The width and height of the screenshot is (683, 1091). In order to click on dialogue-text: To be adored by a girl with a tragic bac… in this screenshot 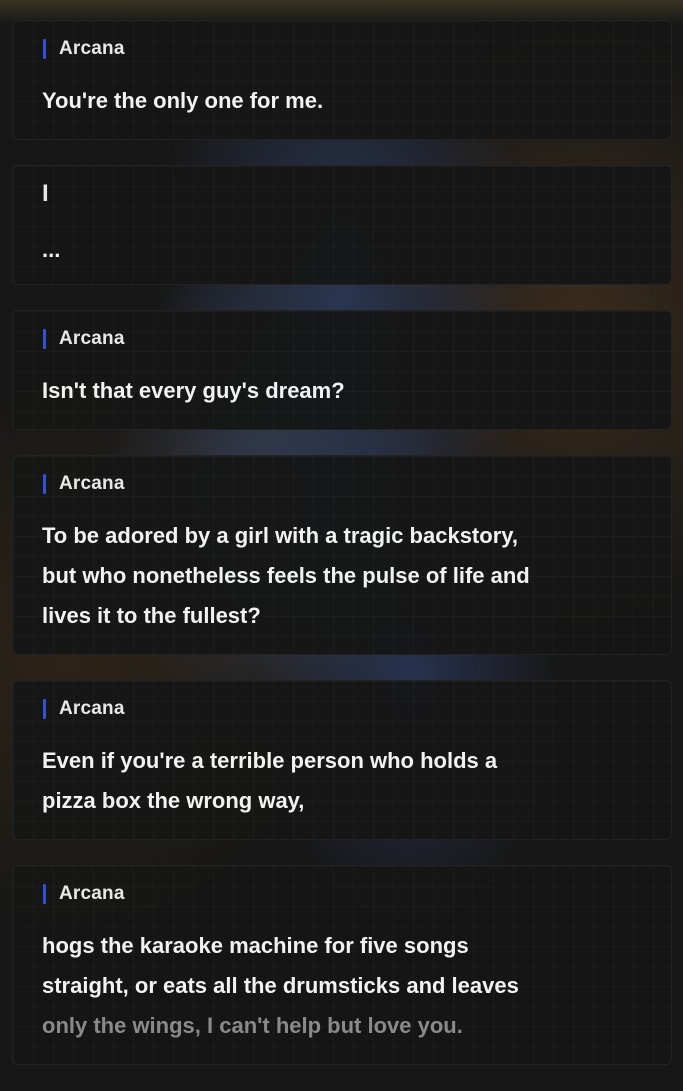, I will do `click(286, 575)`.